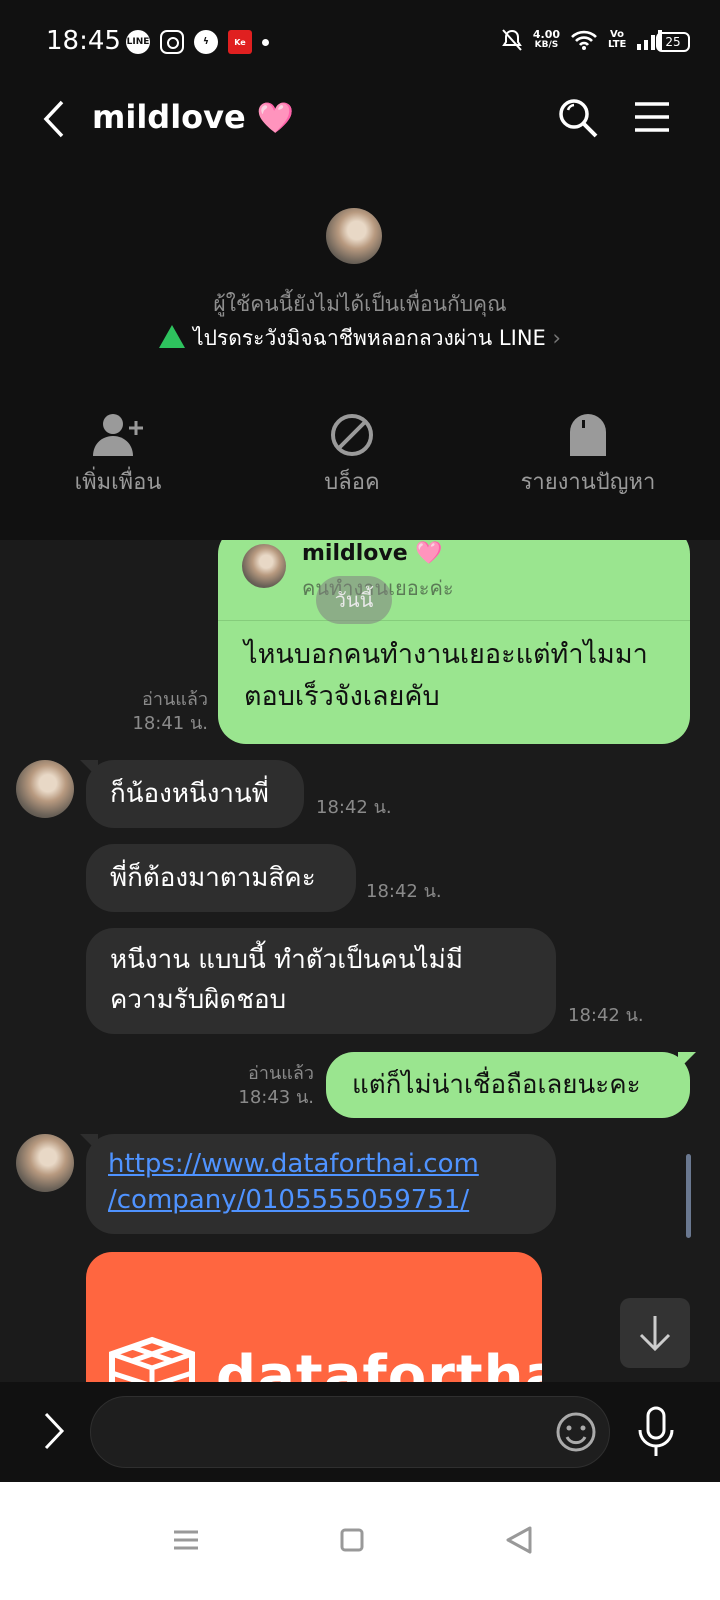 This screenshot has height=1600, width=720. I want to click on hamburger-menu-icon, so click(652, 117).